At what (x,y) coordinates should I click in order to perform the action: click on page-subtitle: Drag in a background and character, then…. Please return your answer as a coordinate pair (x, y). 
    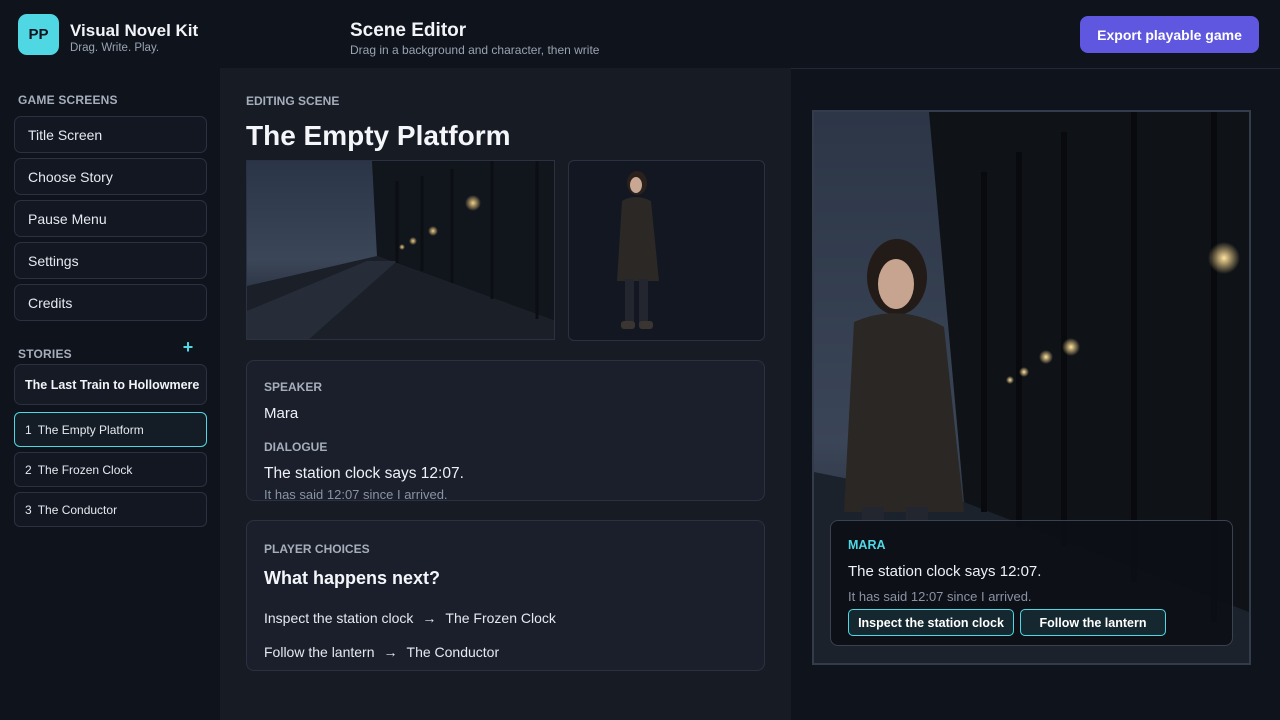
    Looking at the image, I should click on (475, 50).